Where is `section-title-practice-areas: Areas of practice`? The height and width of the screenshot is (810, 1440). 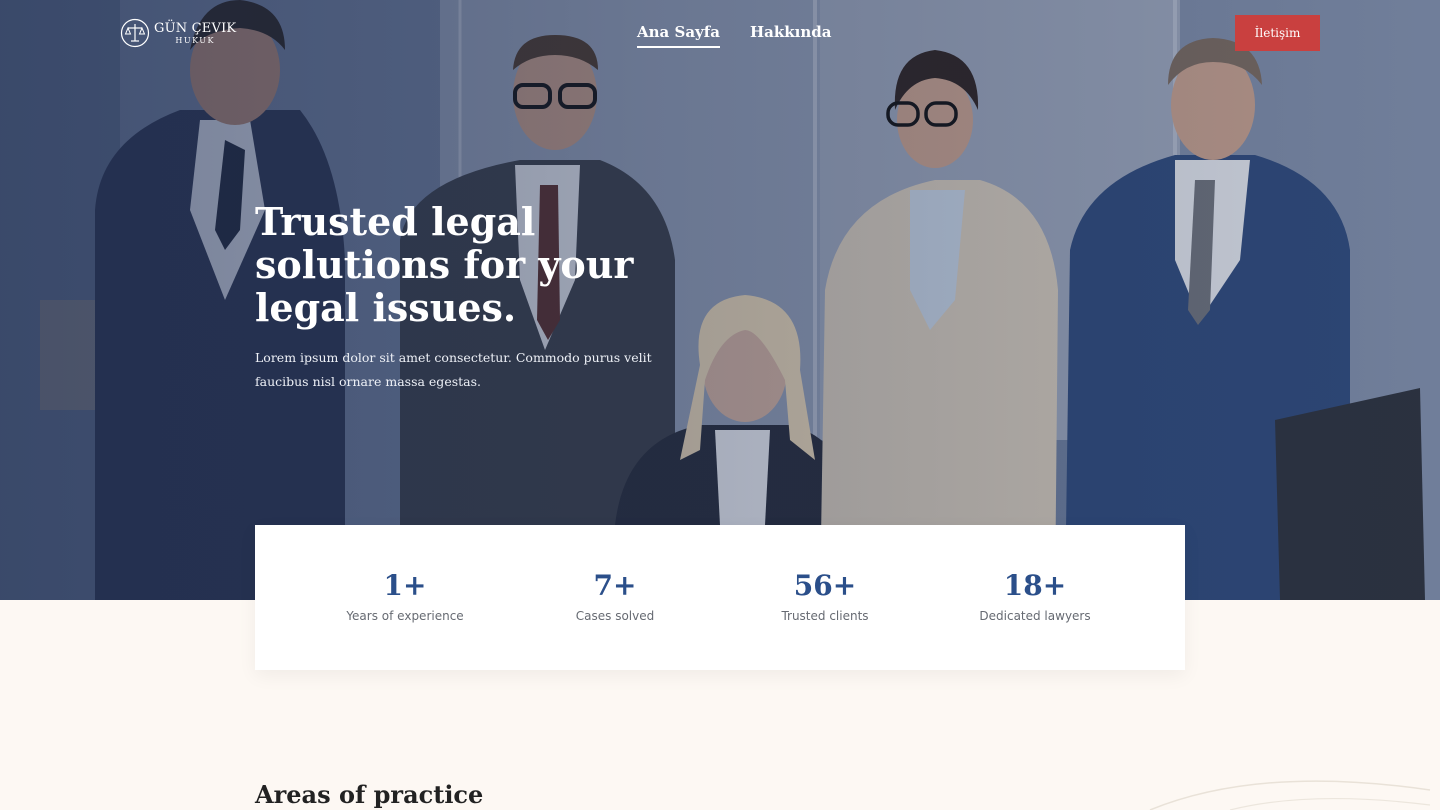 section-title-practice-areas: Areas of practice is located at coordinates (369, 794).